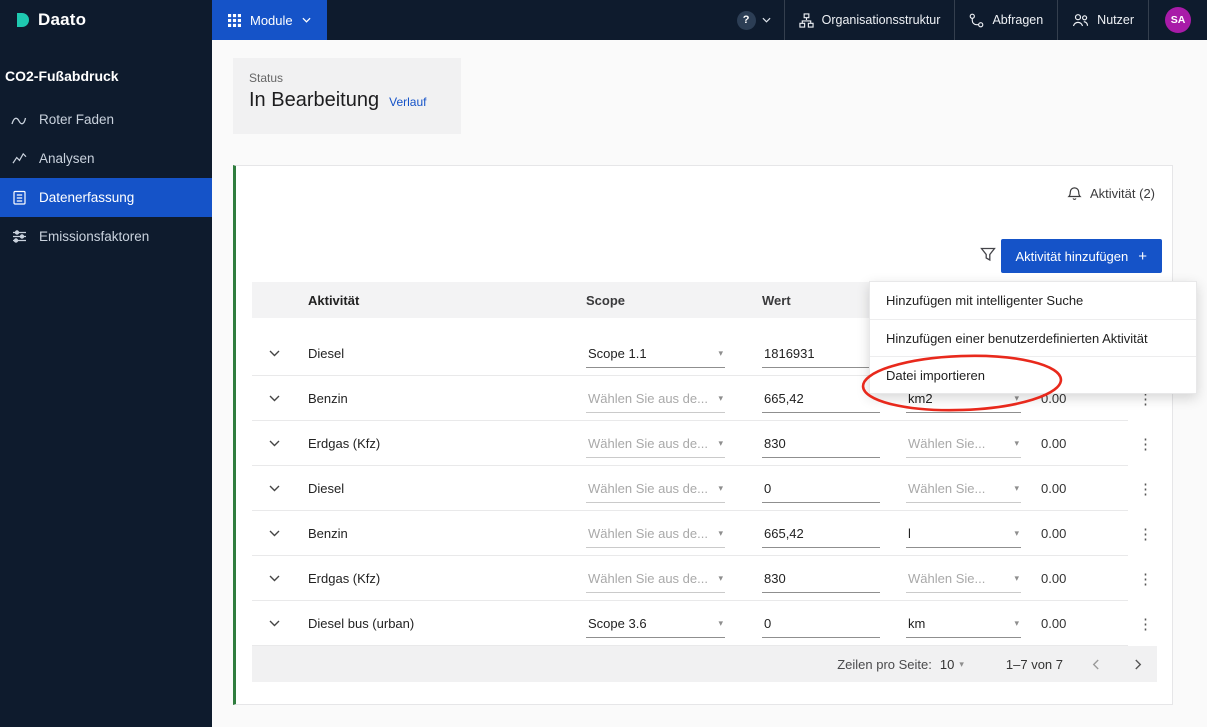 The width and height of the screenshot is (1207, 727). What do you see at coordinates (1142, 256) in the screenshot?
I see `plus-icon: +` at bounding box center [1142, 256].